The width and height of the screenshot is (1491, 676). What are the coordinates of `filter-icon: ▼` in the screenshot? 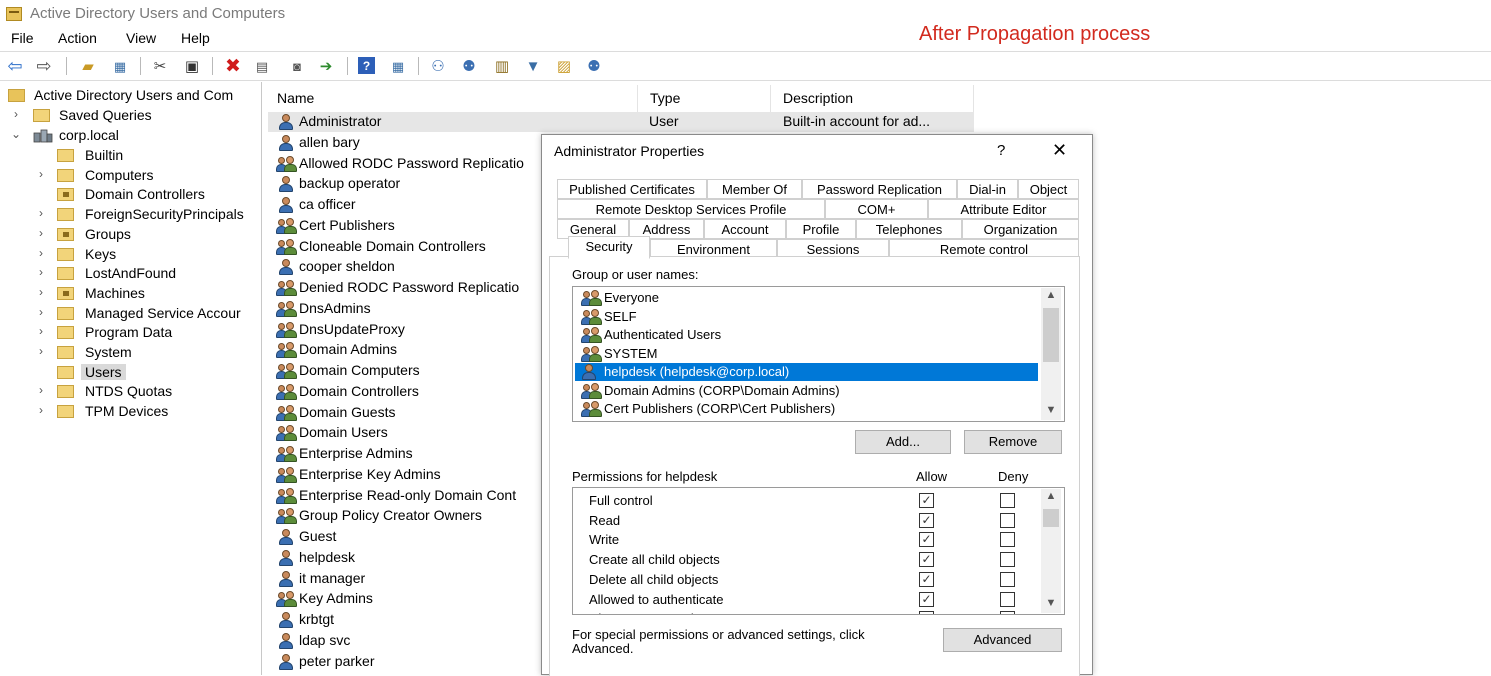 It's located at (533, 66).